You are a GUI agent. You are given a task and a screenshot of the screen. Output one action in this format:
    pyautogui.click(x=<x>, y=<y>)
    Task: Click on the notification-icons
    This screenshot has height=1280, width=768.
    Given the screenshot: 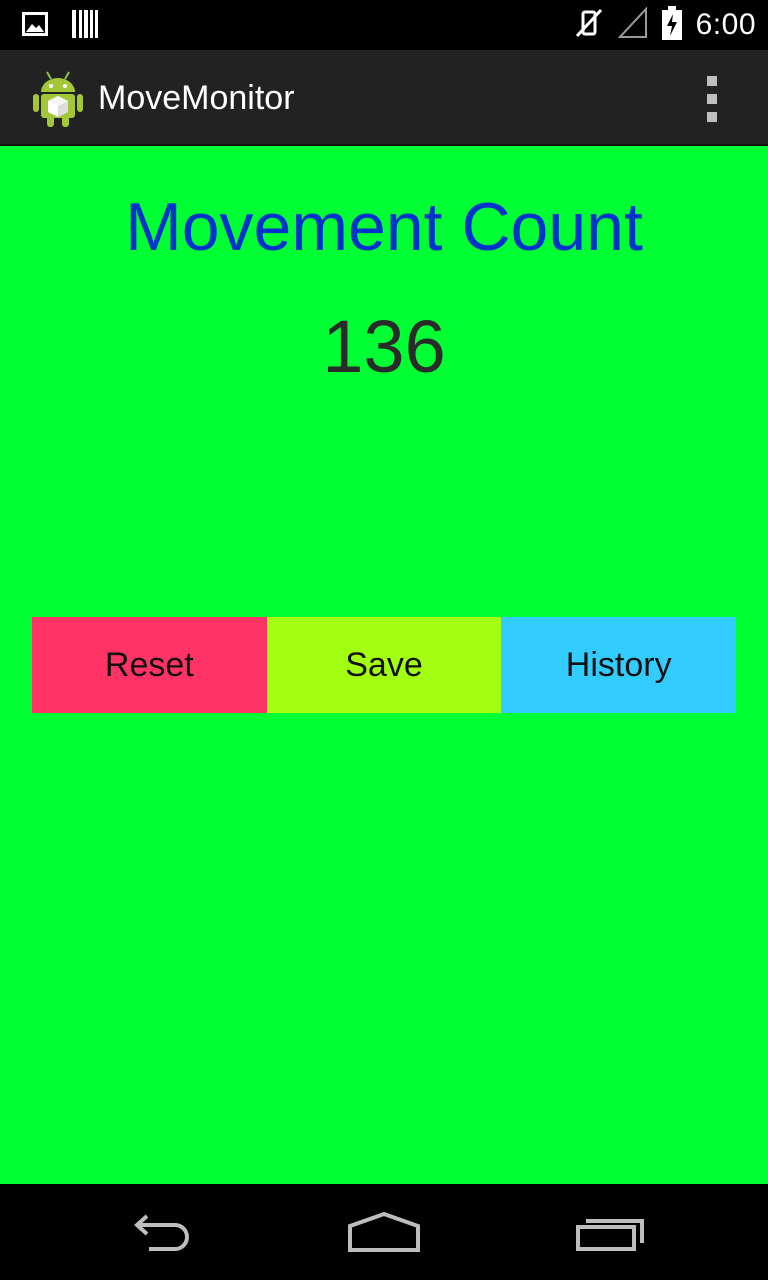 What is the action you would take?
    pyautogui.click(x=60, y=26)
    